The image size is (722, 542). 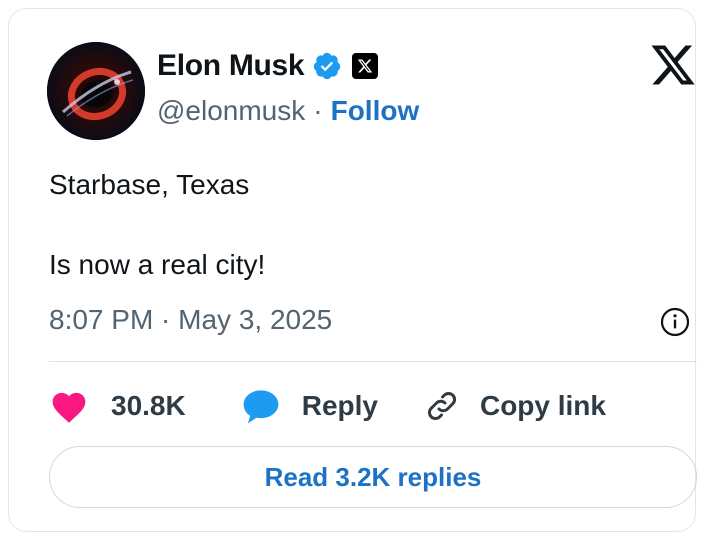 I want to click on author-handle-row: @elonmusk · Follow, so click(x=288, y=111).